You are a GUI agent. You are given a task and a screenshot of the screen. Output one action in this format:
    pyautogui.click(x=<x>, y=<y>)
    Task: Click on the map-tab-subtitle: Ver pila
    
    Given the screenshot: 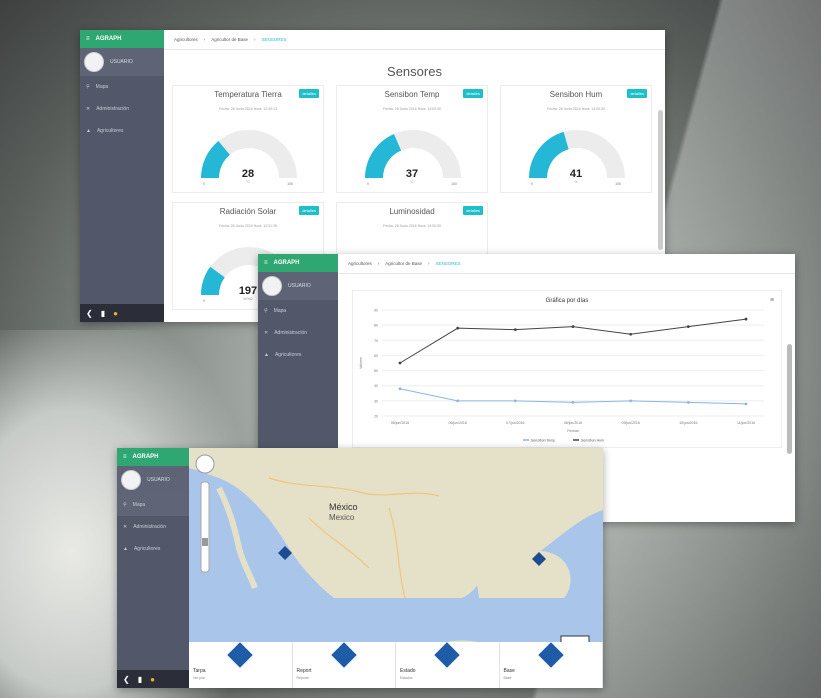 What is the action you would take?
    pyautogui.click(x=199, y=678)
    